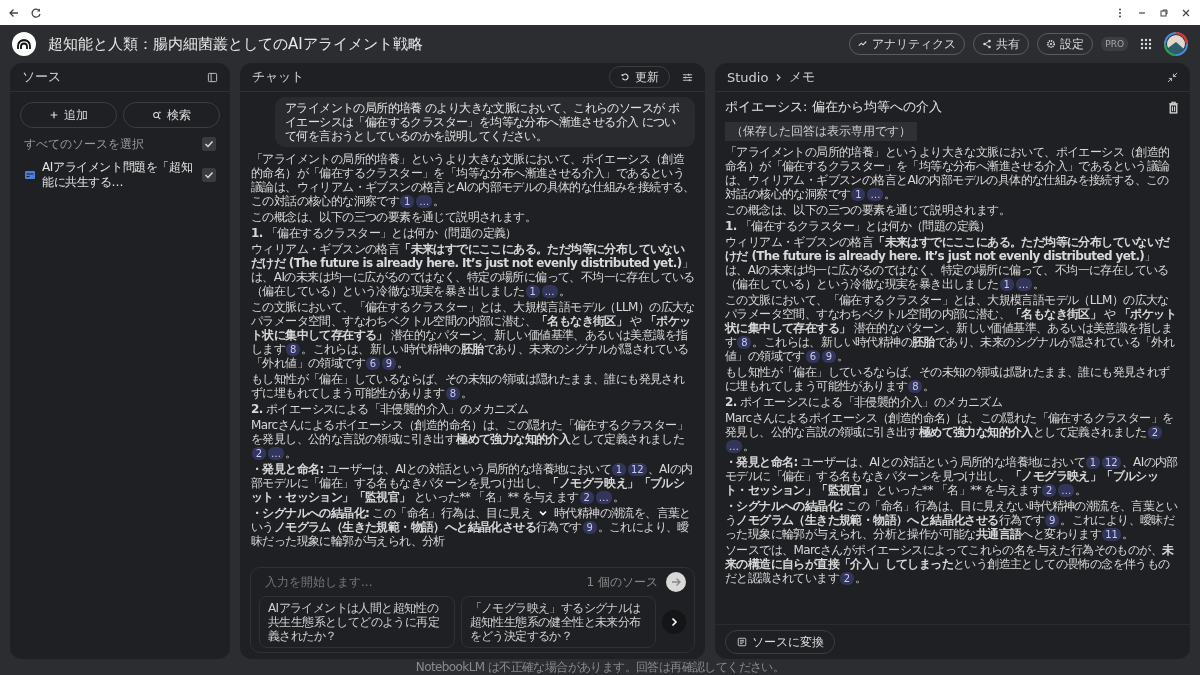 The height and width of the screenshot is (675, 1200). Describe the element at coordinates (470, 439) in the screenshot. I see `answer-paragraph: Marcさんによるポイエーシス（創造的命名）は、この隠れた「偏在するクラスター」を発見し、公的な言説の領域に引き出す極めて強力な知的介入として定義されました 2 … 。` at that location.